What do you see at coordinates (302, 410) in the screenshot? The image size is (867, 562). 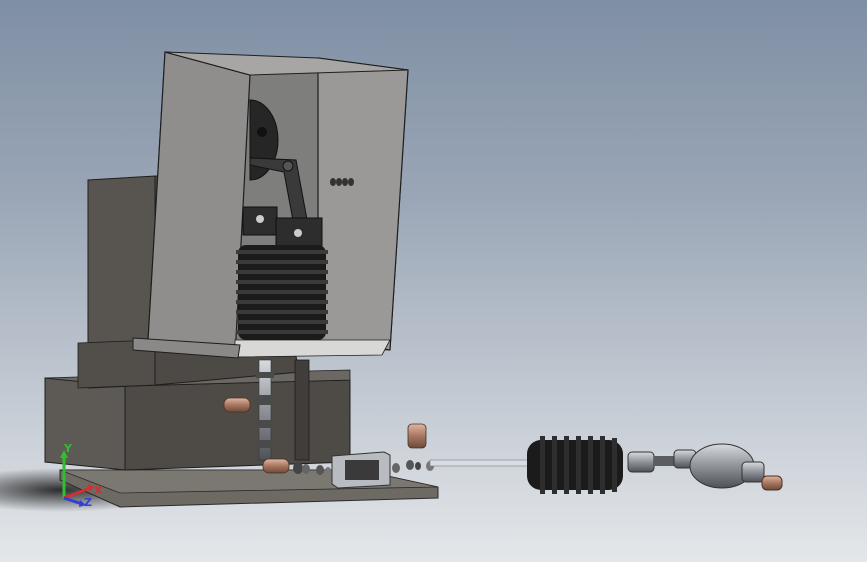 I see `tower-rib` at bounding box center [302, 410].